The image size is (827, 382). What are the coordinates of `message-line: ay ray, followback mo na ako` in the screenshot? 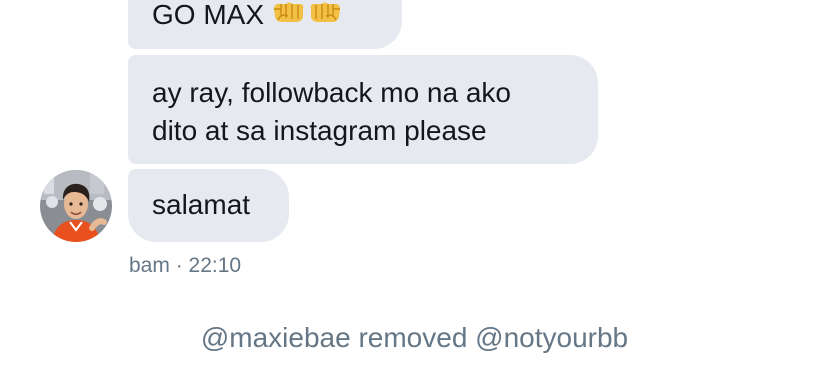 It's located at (331, 92).